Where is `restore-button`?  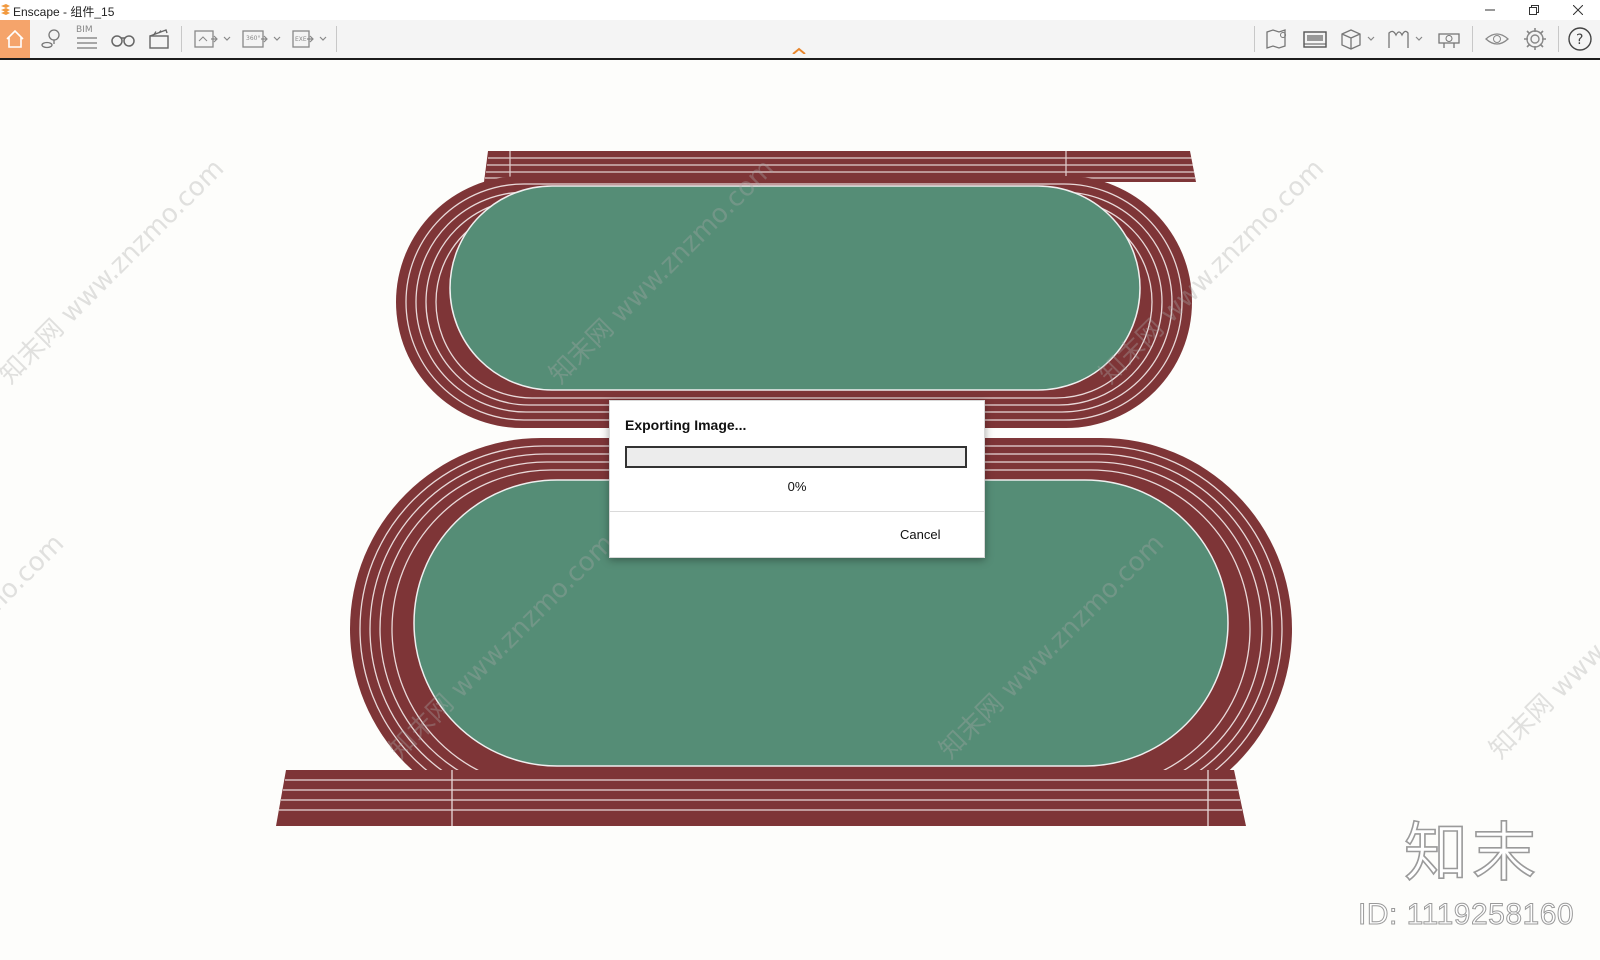
restore-button is located at coordinates (1534, 10).